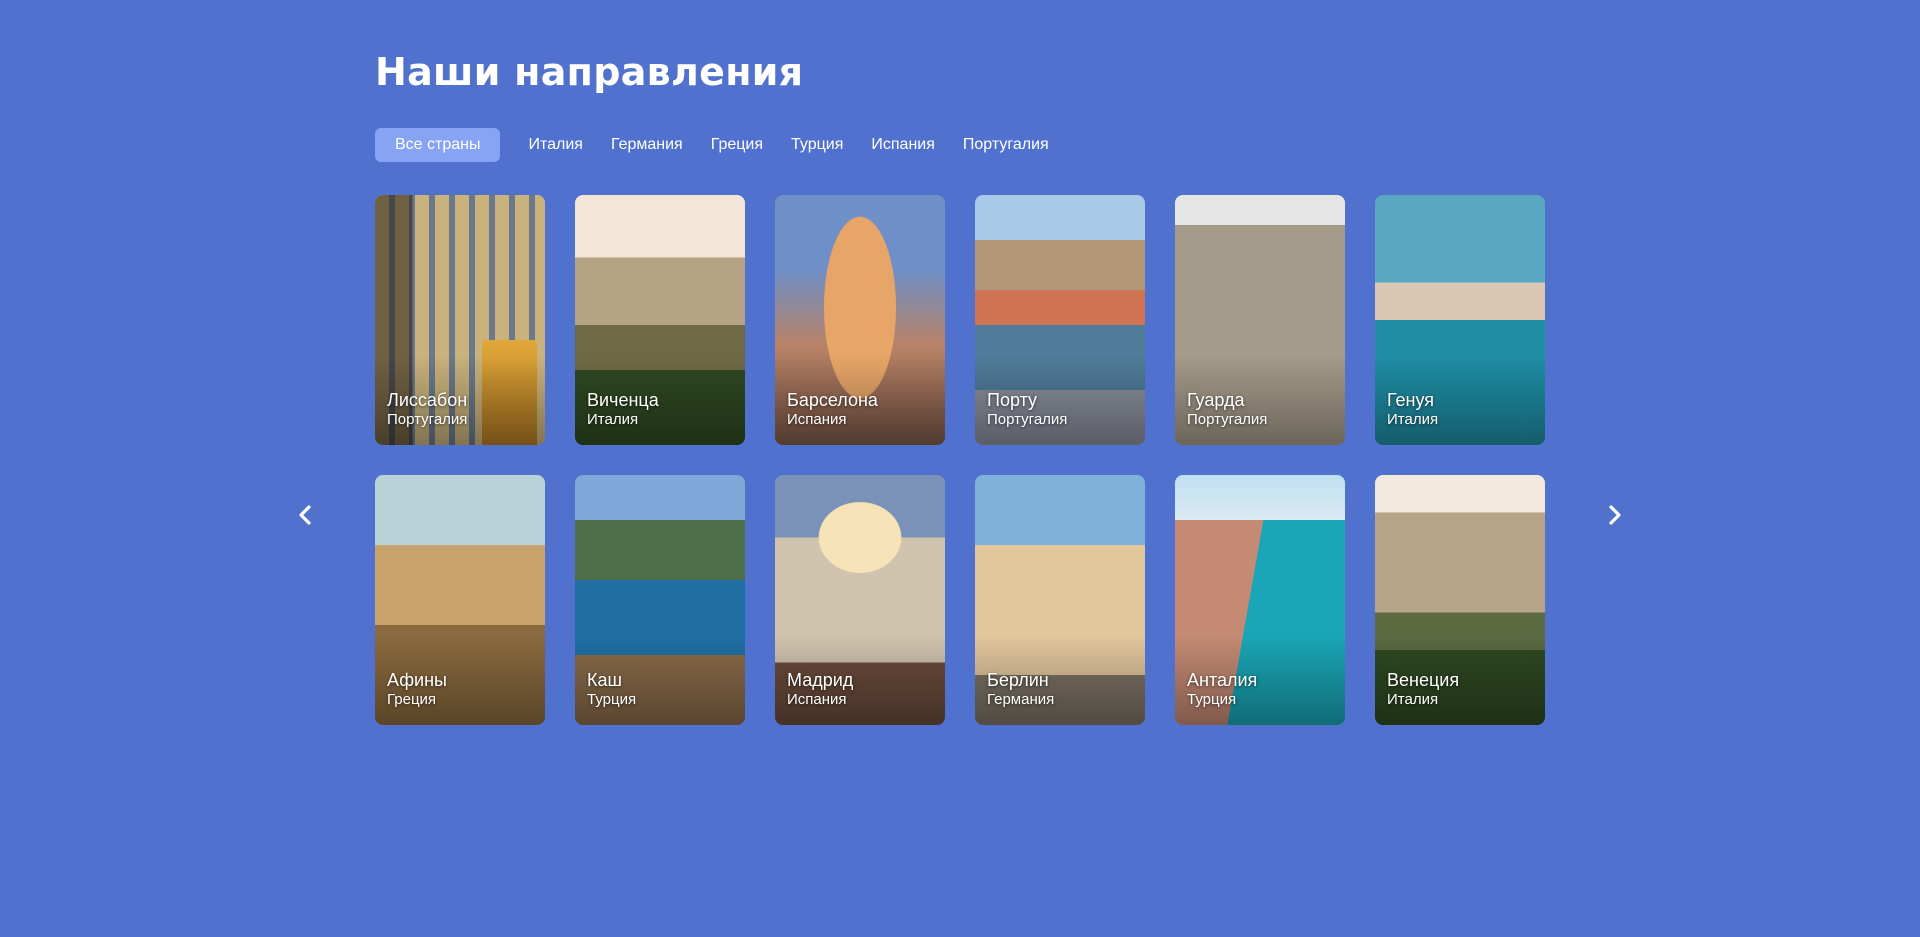  I want to click on page-title: Наши направления, so click(589, 72).